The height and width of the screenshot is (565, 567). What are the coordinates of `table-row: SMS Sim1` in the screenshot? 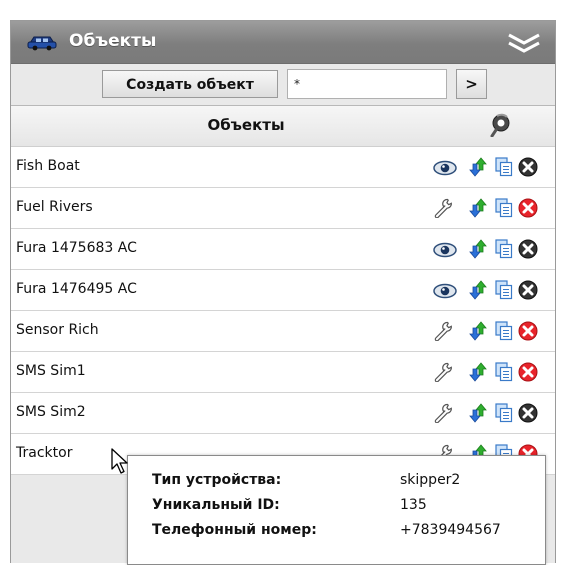 It's located at (283, 372).